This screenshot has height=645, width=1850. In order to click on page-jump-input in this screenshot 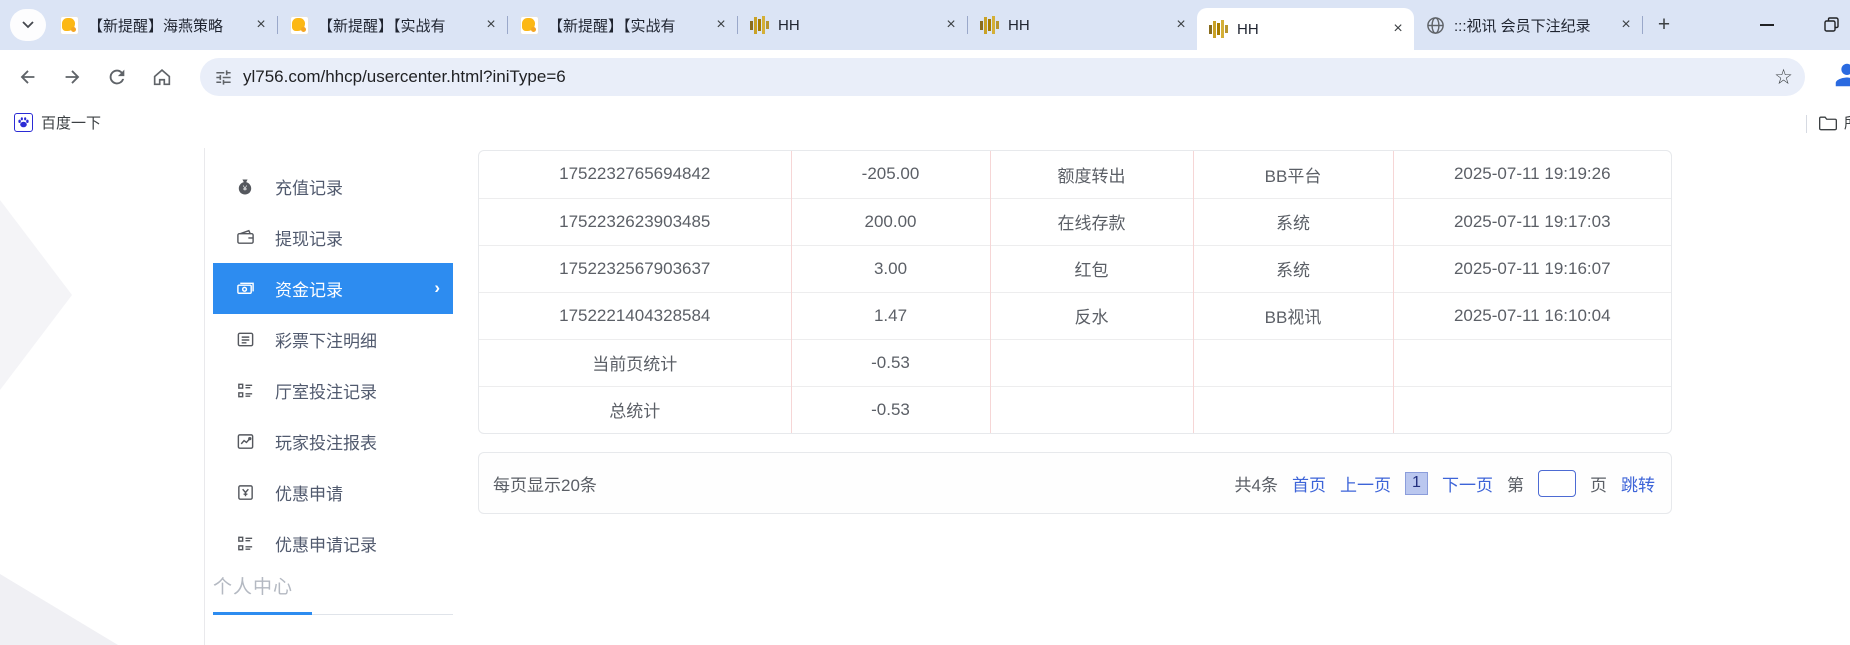, I will do `click(1557, 483)`.